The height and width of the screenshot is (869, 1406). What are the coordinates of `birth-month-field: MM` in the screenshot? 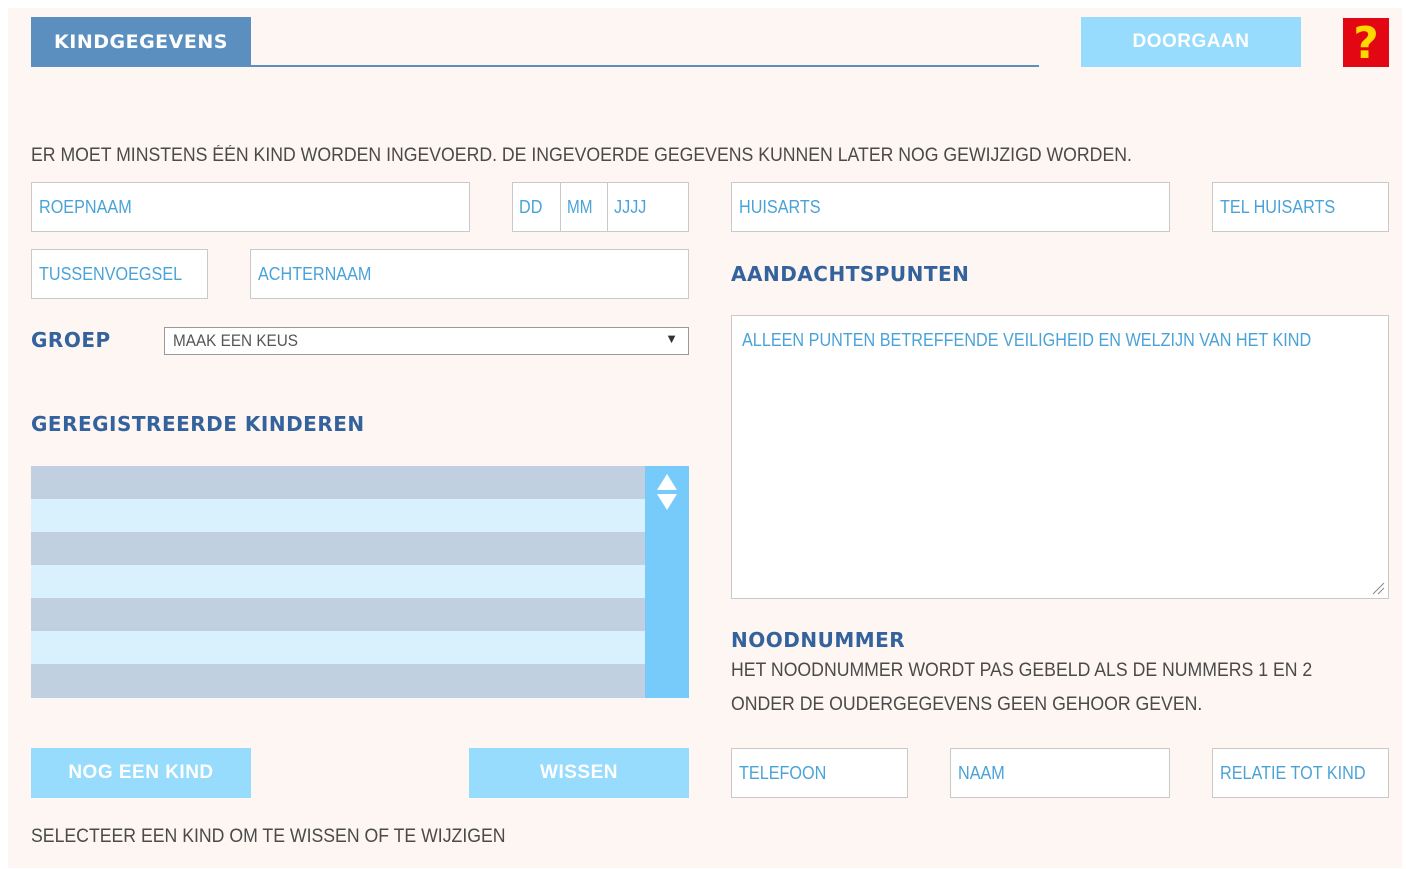 It's located at (584, 207).